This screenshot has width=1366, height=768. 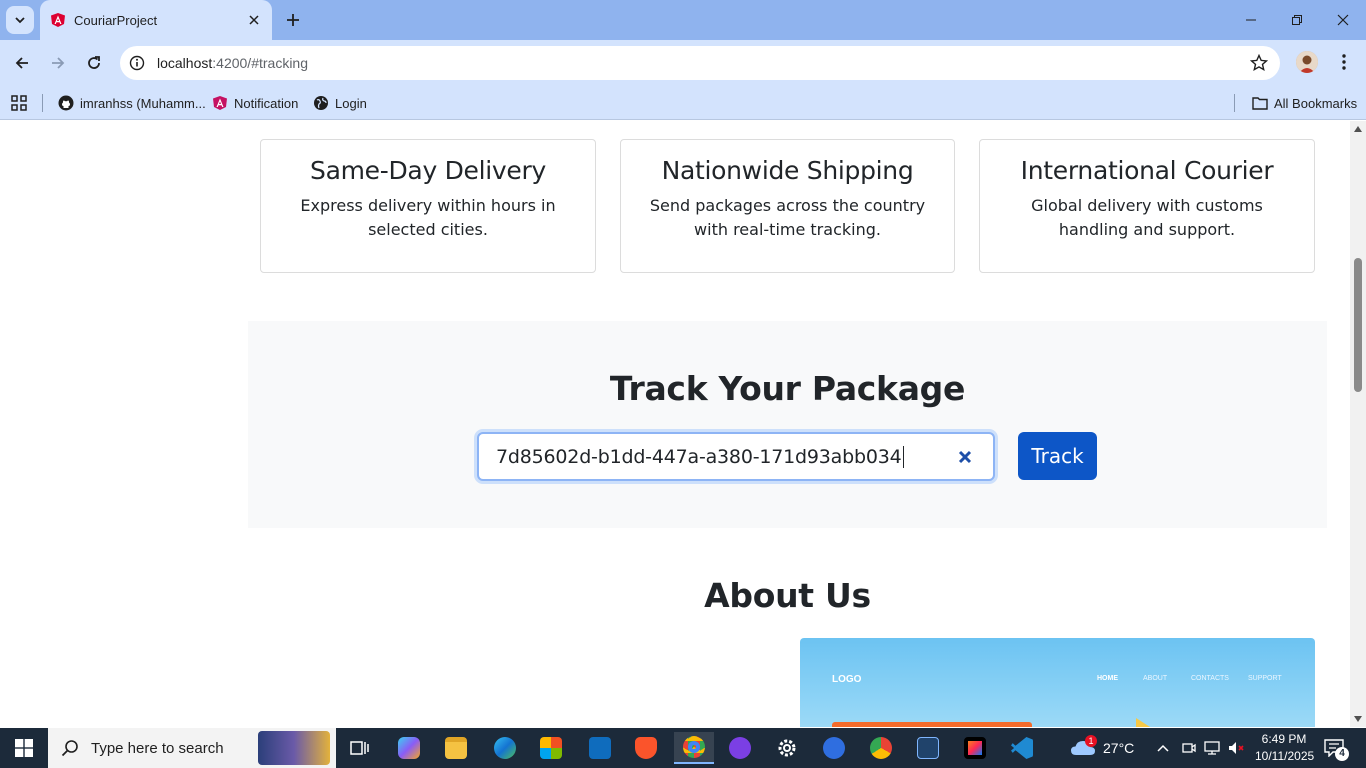 I want to click on scroll-thumb, so click(x=1358, y=325).